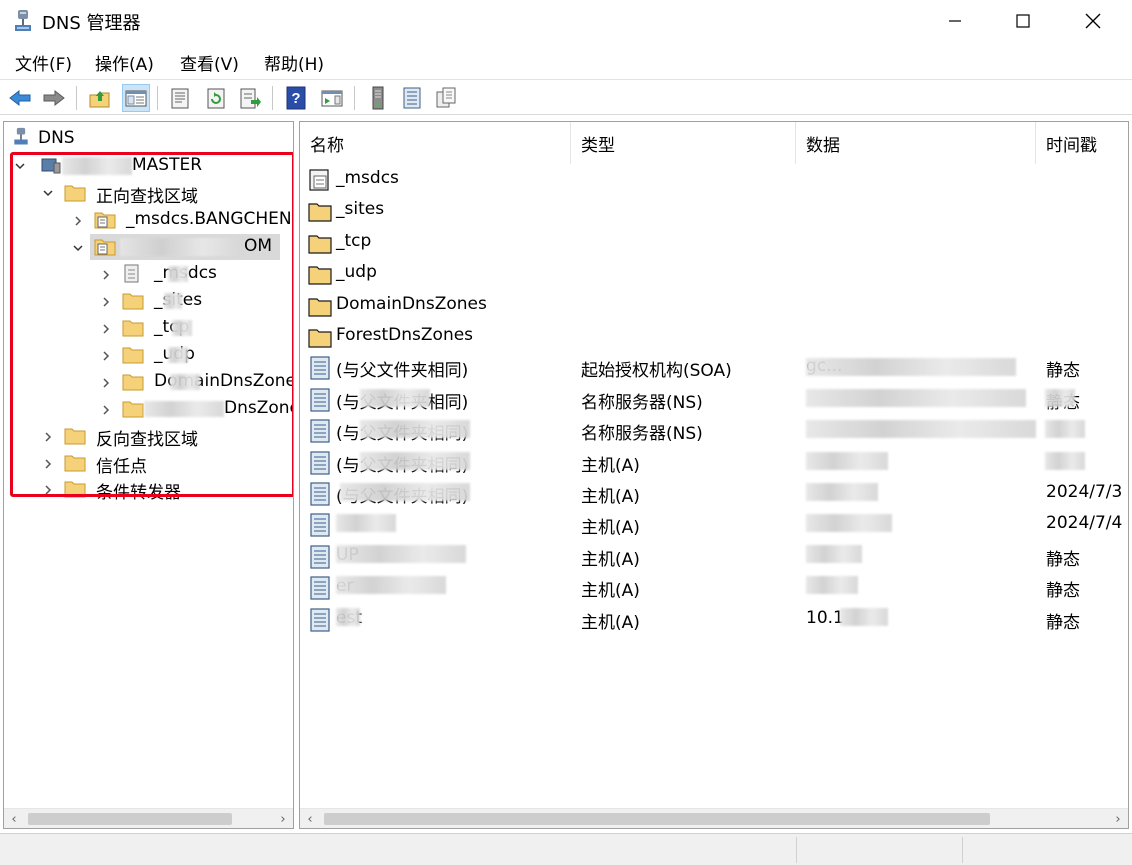  Describe the element at coordinates (294, 62) in the screenshot. I see `menu-help: 帮助(H)` at that location.